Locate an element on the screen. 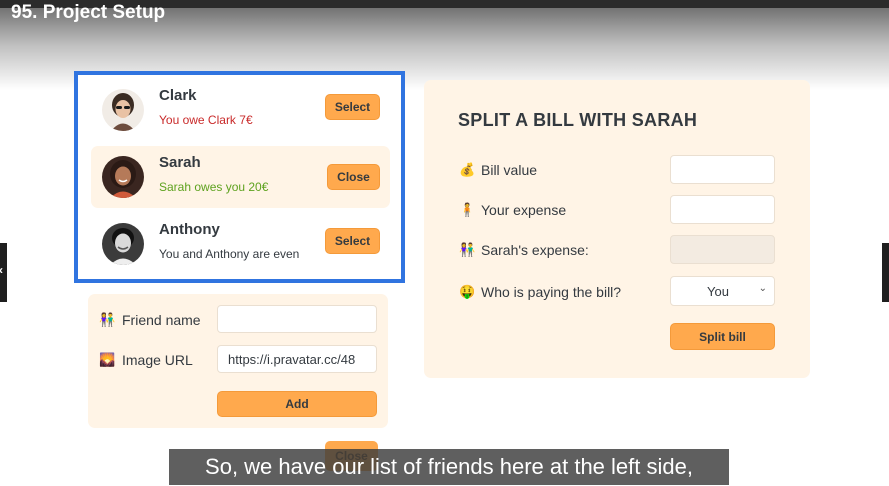  friend-name-input is located at coordinates (297, 319).